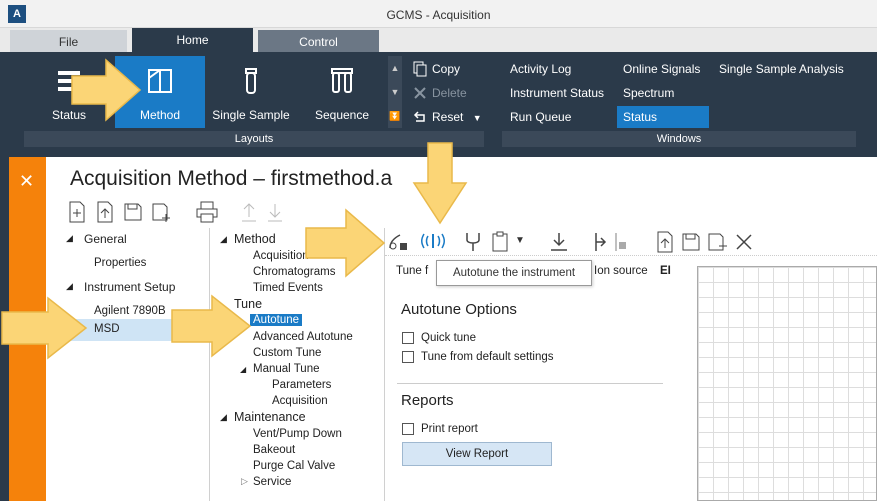 The image size is (877, 501). I want to click on tree-item-autotune: Autotune, so click(276, 320).